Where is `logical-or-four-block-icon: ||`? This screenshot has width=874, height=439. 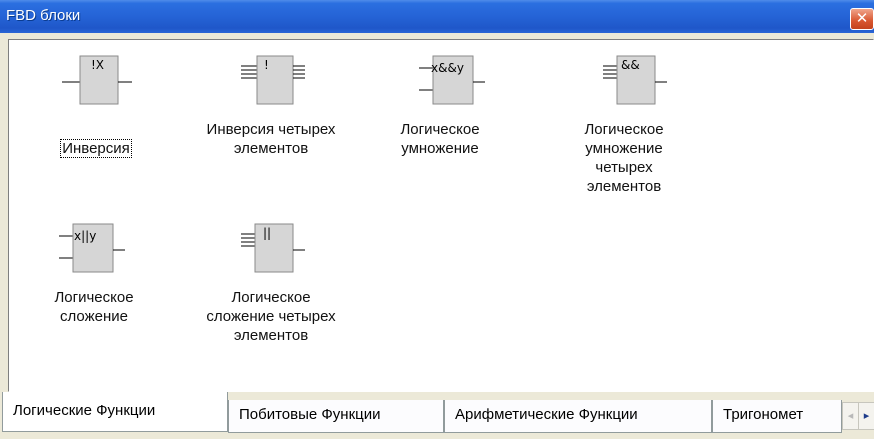 logical-or-four-block-icon: || is located at coordinates (272, 250).